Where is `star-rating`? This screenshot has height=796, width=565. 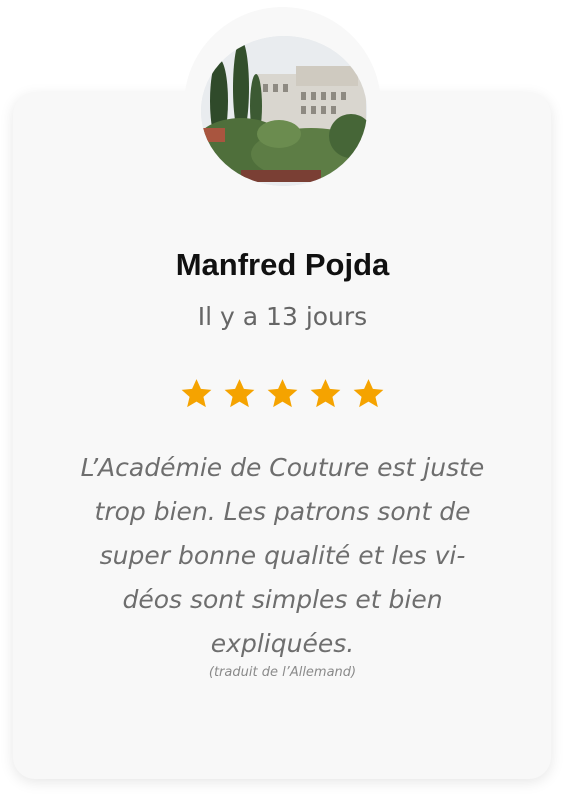 star-rating is located at coordinates (282, 394).